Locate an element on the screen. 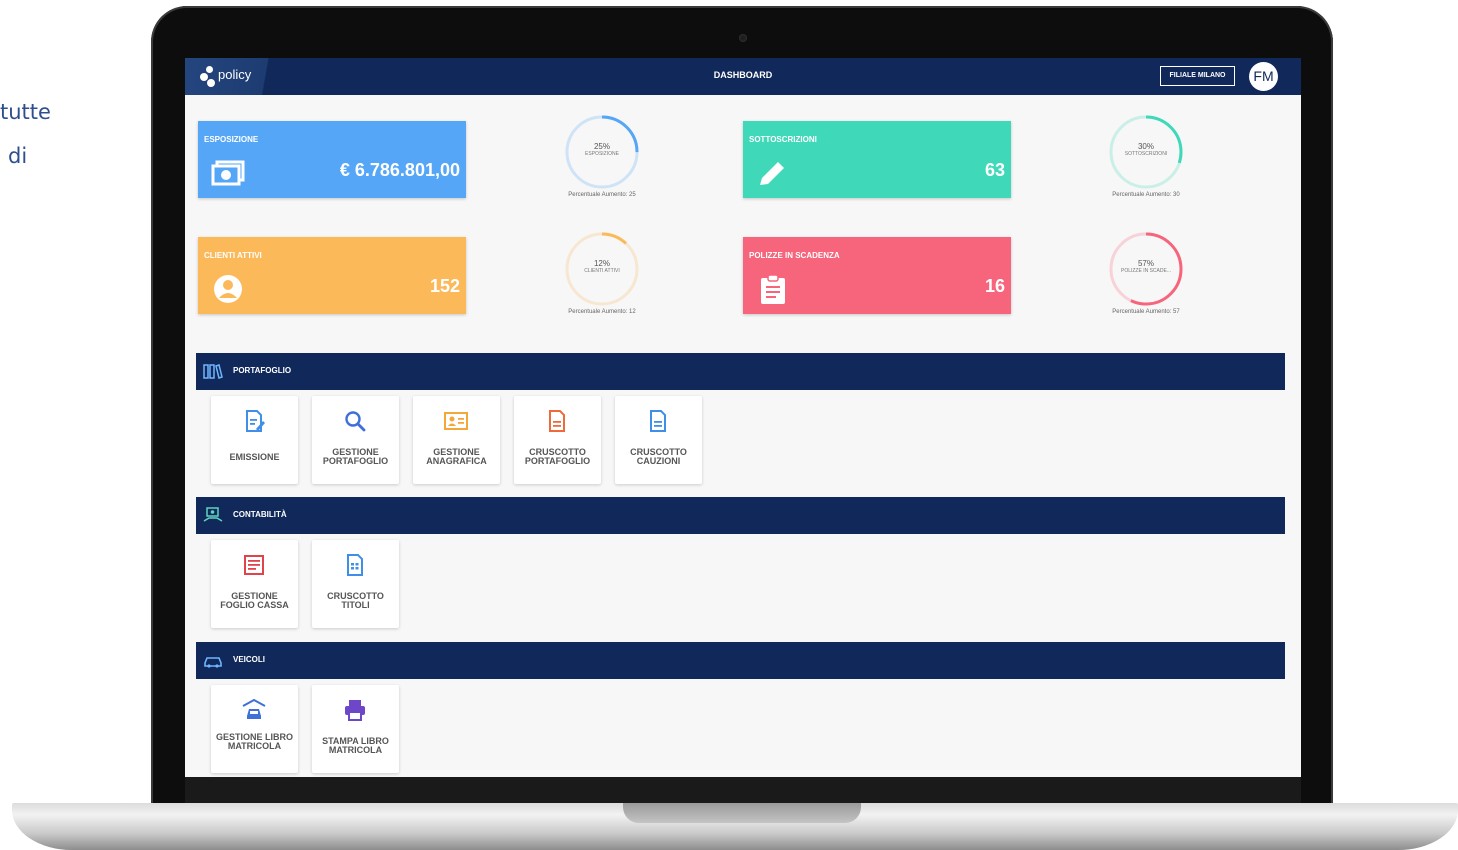 The image size is (1458, 850). kpi-card-esposizione: ESPOSIZIONE € 6.786.801,00 is located at coordinates (332, 159).